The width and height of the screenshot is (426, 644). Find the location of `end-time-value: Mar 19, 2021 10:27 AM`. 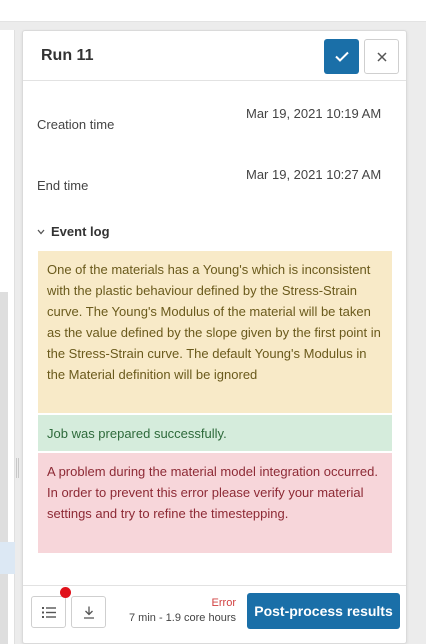

end-time-value: Mar 19, 2021 10:27 AM is located at coordinates (314, 174).